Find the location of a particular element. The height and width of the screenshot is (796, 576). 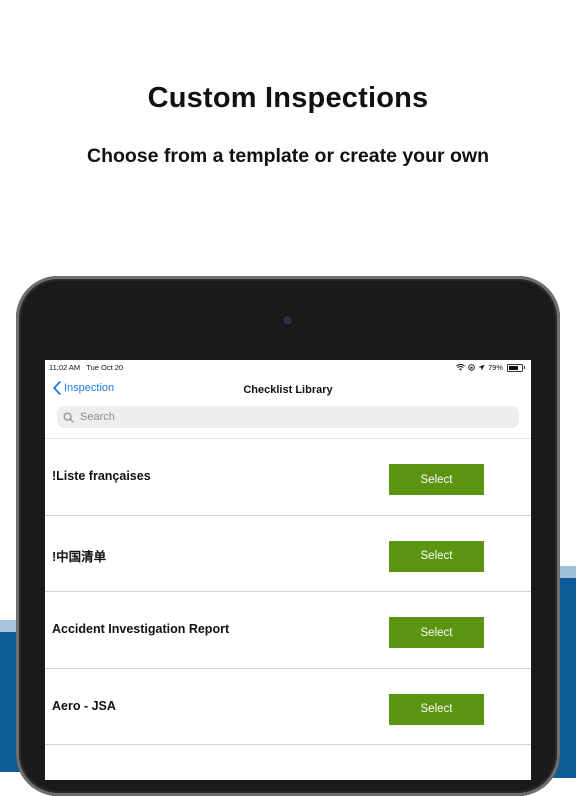

status-icons: 79% is located at coordinates (490, 367).